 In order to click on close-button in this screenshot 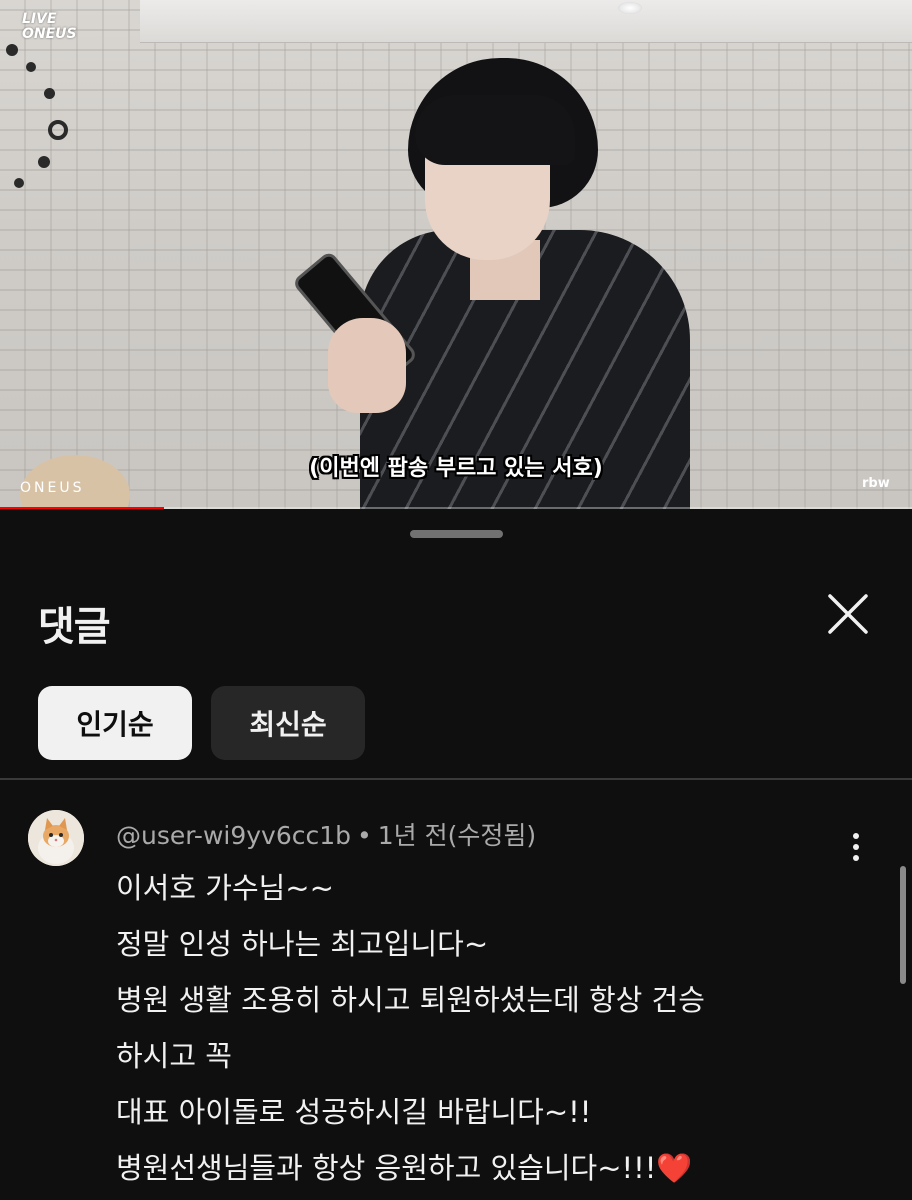, I will do `click(848, 614)`.